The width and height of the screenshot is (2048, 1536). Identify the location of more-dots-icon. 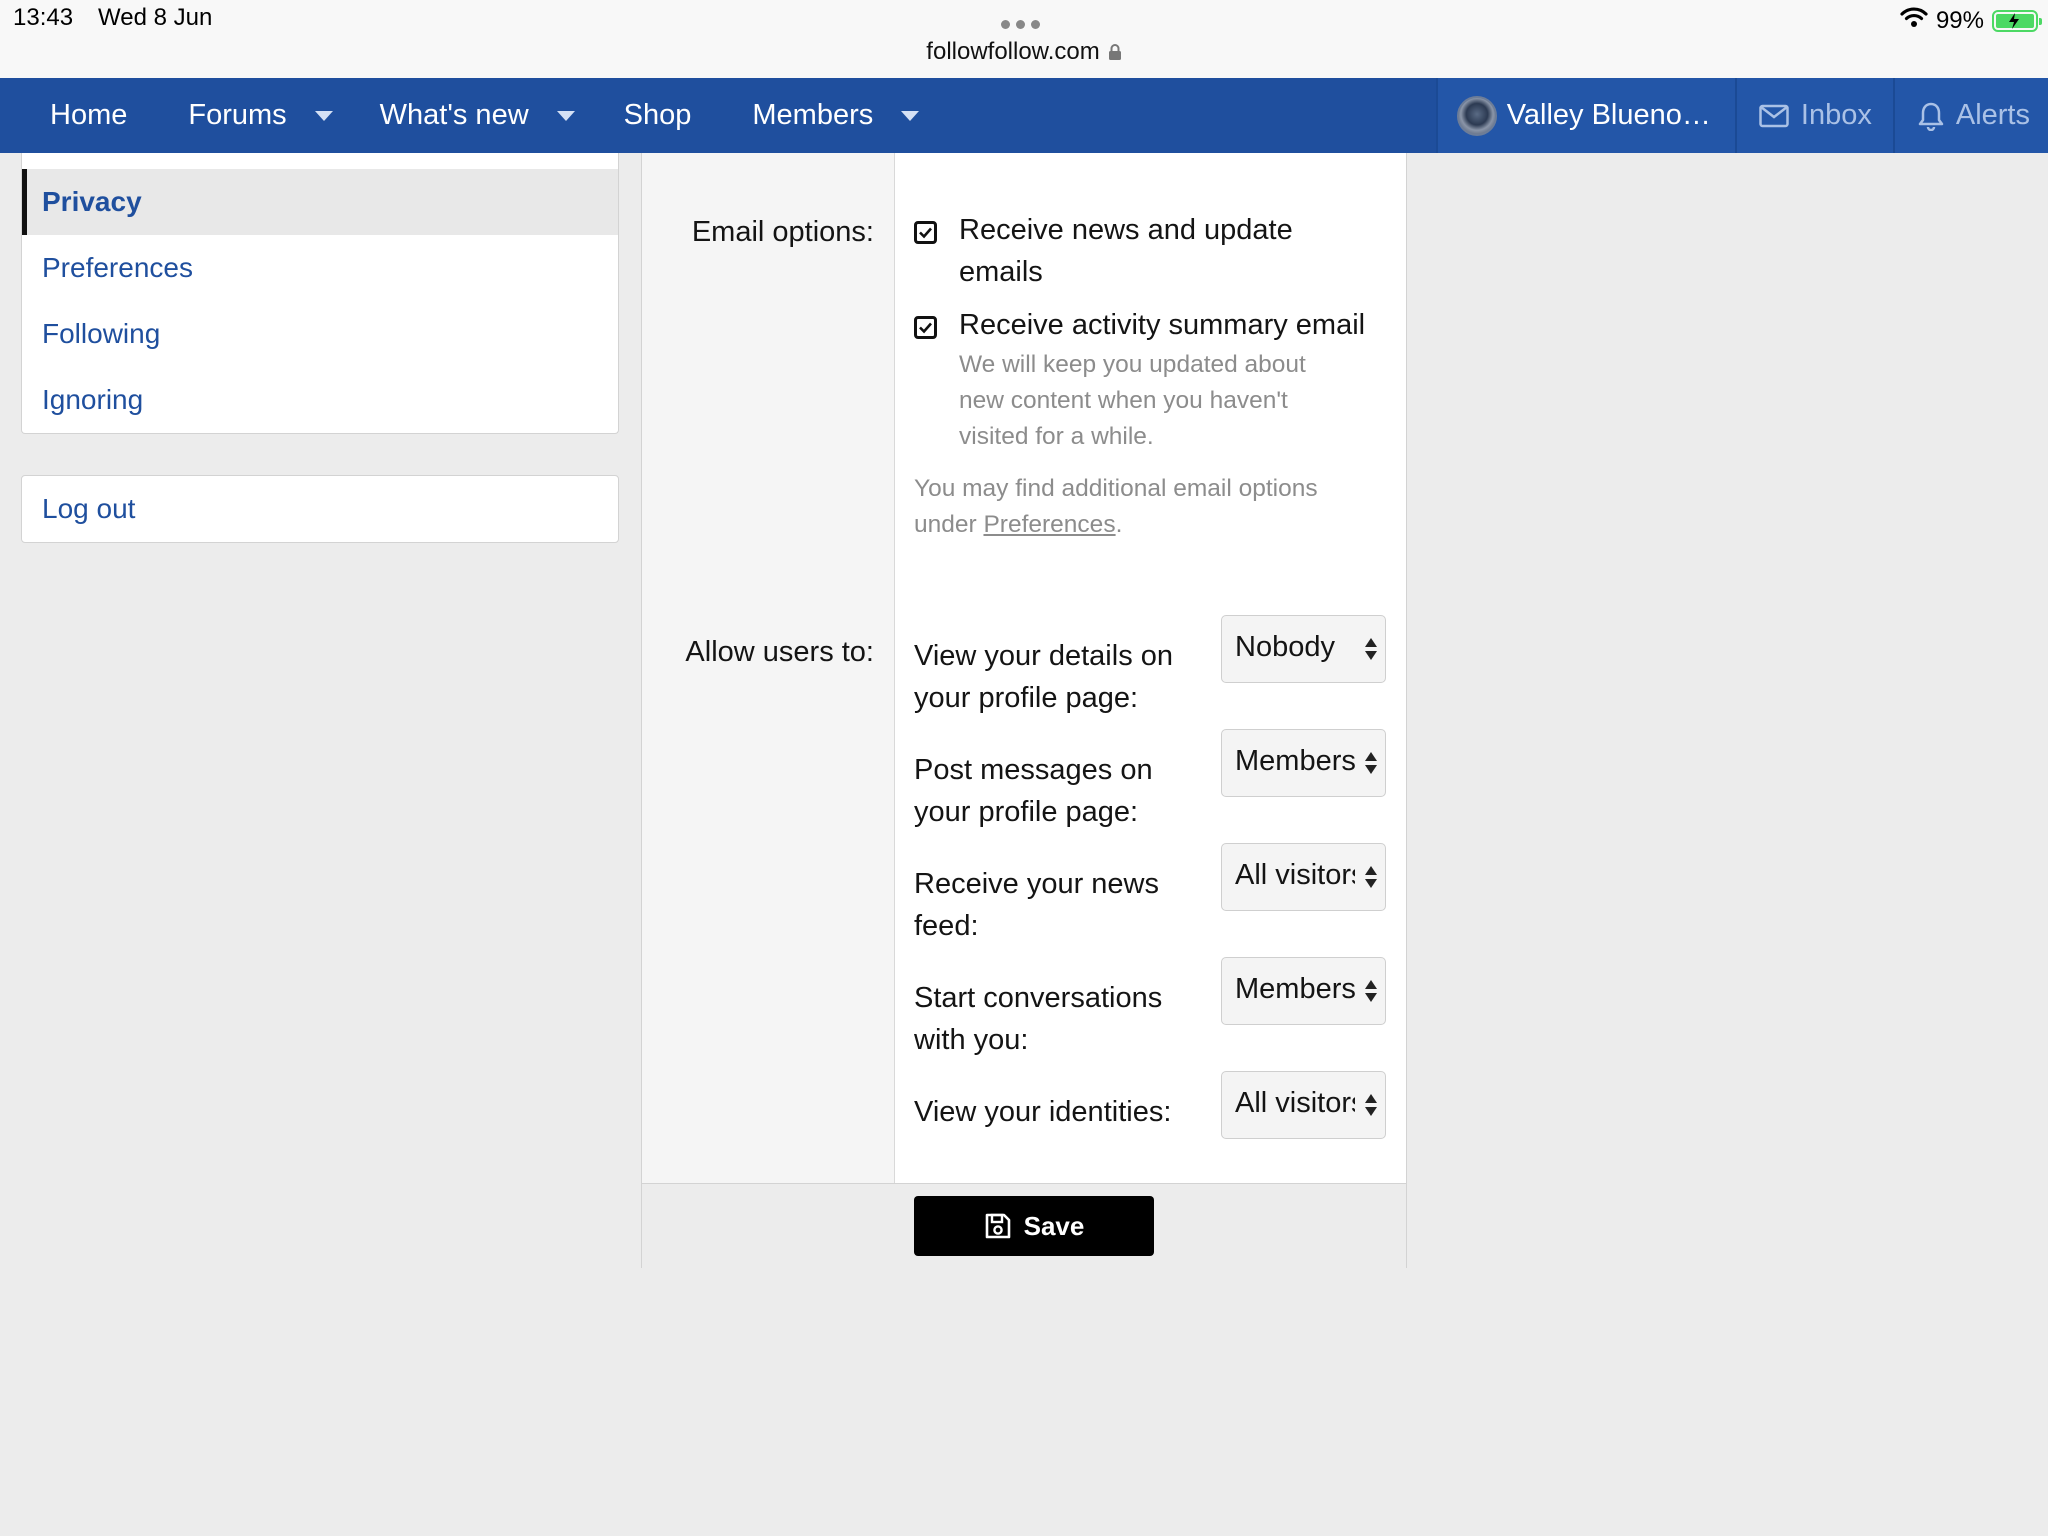
(1020, 24).